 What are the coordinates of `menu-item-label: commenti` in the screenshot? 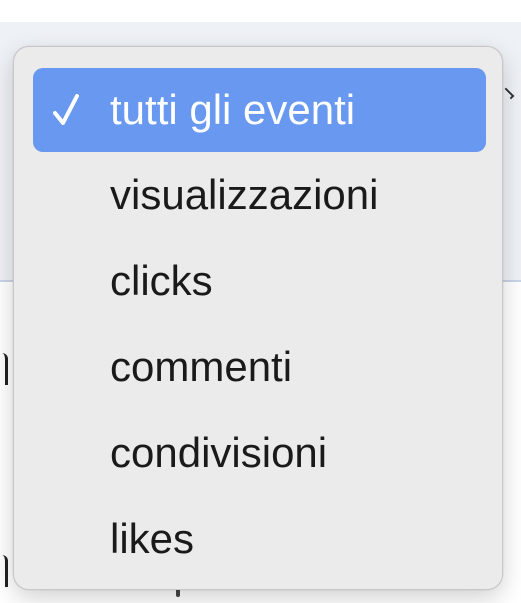 It's located at (201, 366).